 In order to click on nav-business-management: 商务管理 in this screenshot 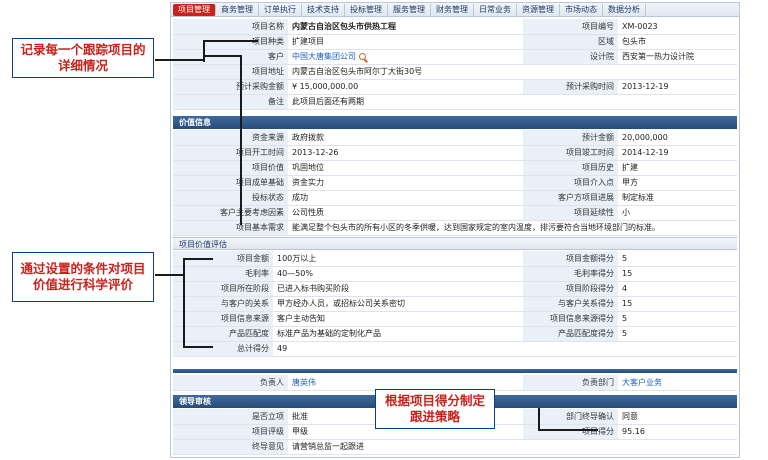, I will do `click(237, 9)`.